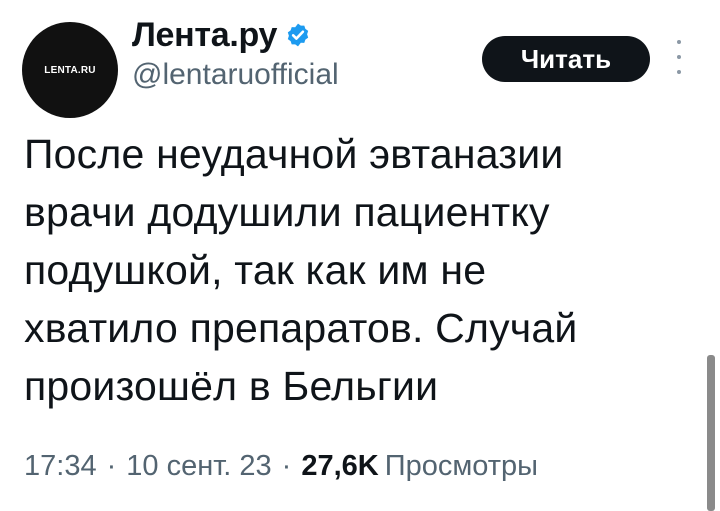  I want to click on author-handle: @lentaruofficial, so click(235, 75).